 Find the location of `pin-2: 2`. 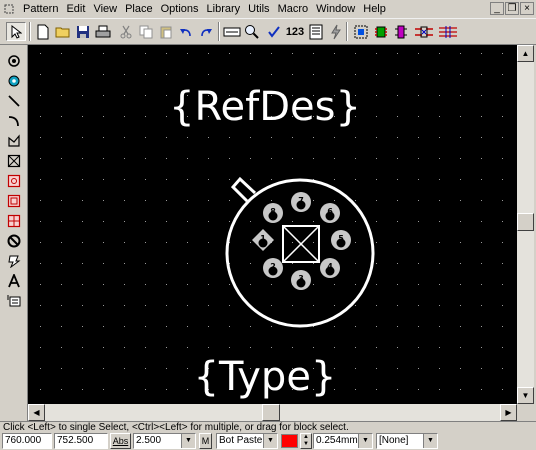

pin-2: 2 is located at coordinates (273, 268).